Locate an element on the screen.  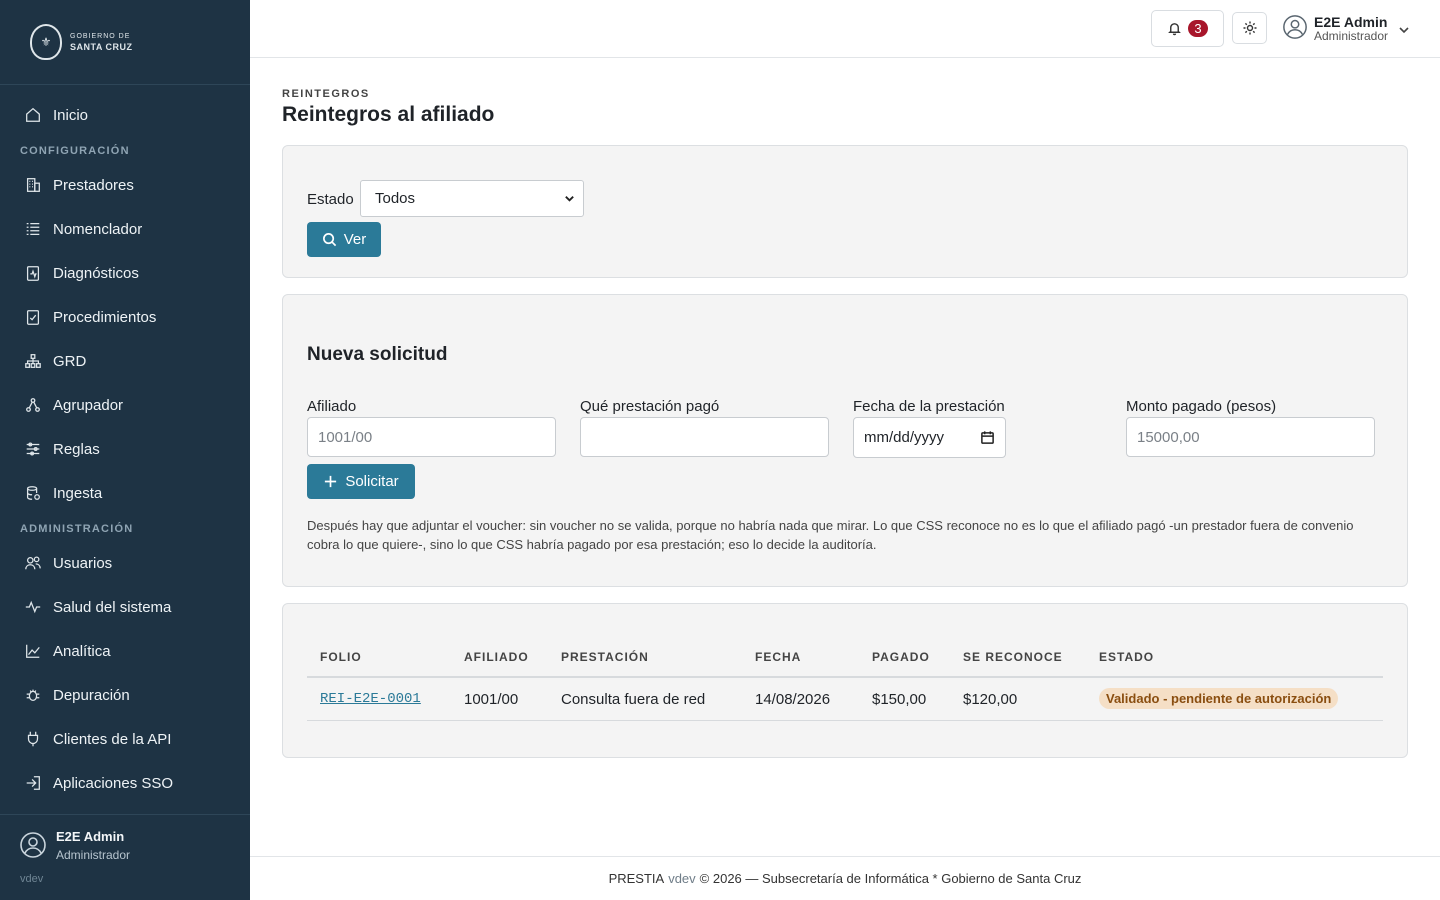
section-configuracion: CONFIGURACIÓN is located at coordinates (75, 151).